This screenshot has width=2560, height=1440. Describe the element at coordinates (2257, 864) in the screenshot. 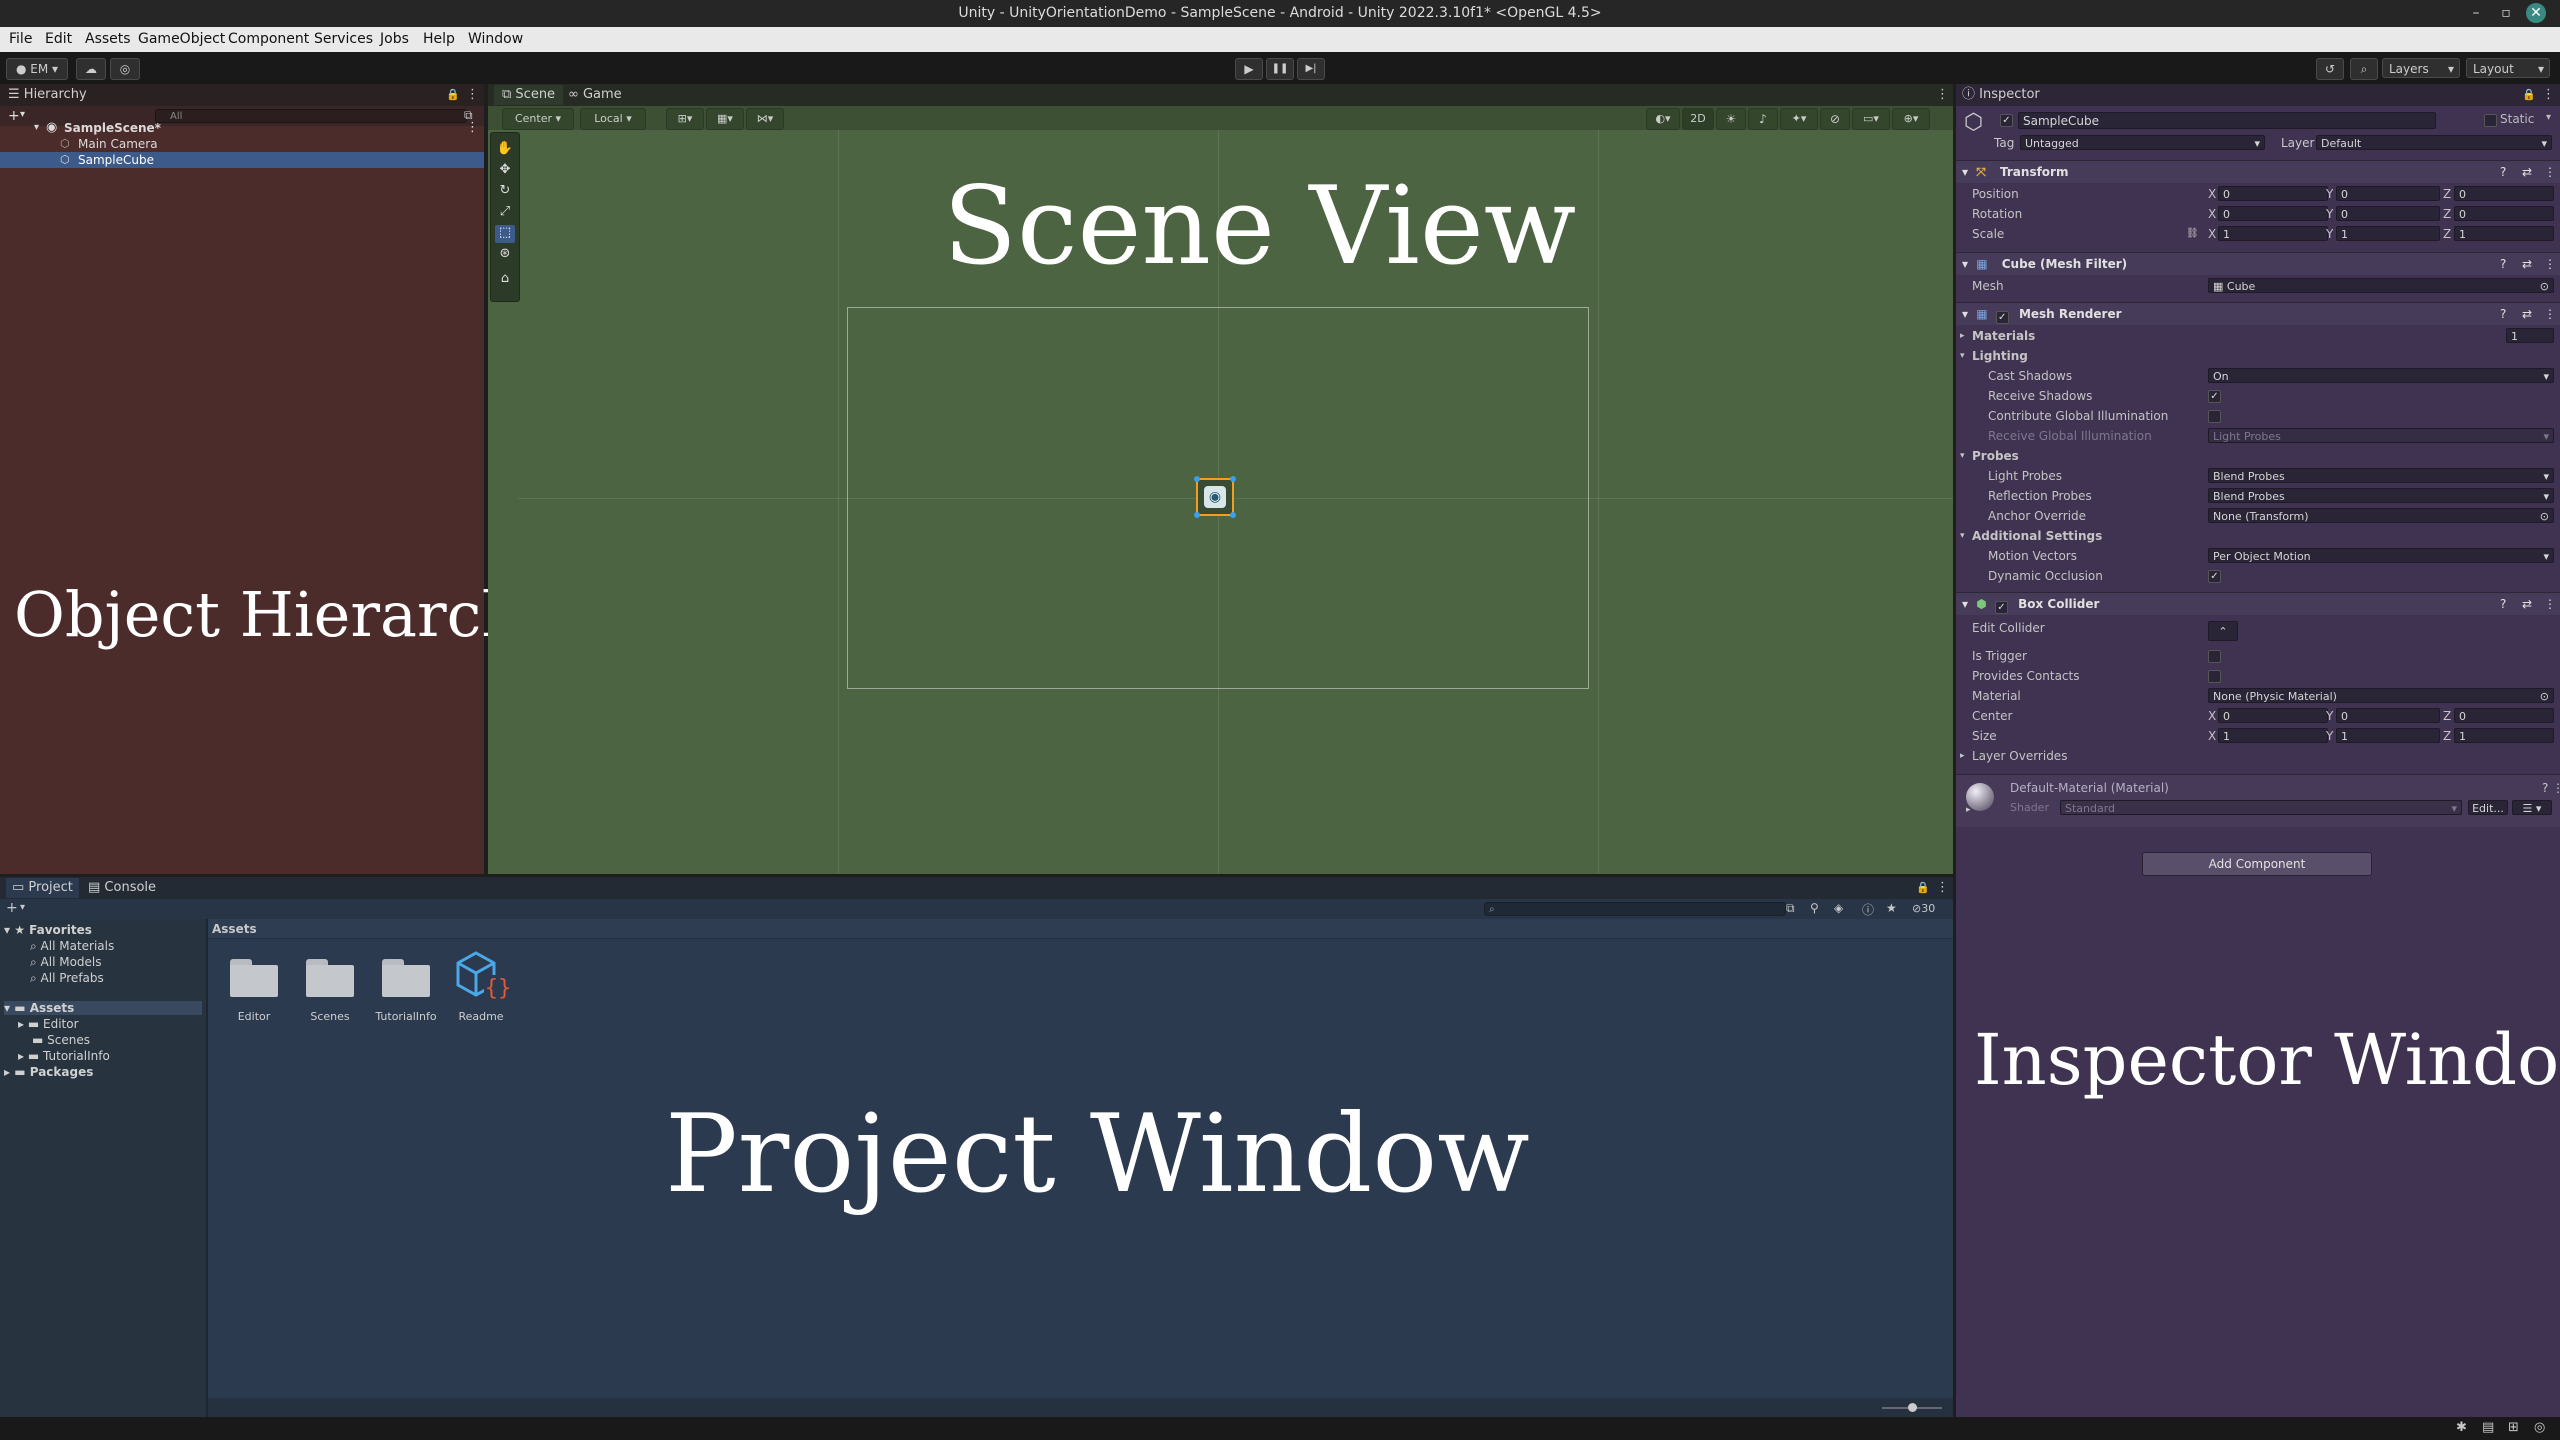

I see `add-component-button: Add Component` at that location.